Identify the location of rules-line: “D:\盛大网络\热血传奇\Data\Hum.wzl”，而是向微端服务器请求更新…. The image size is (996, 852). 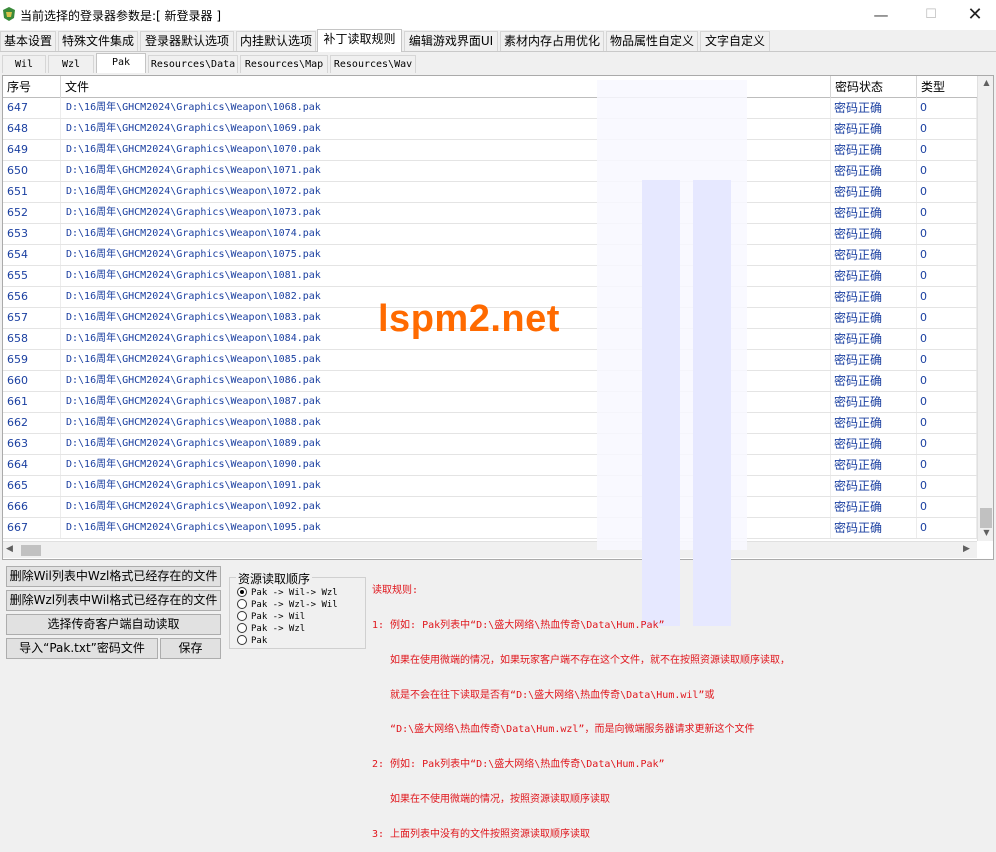
(563, 730).